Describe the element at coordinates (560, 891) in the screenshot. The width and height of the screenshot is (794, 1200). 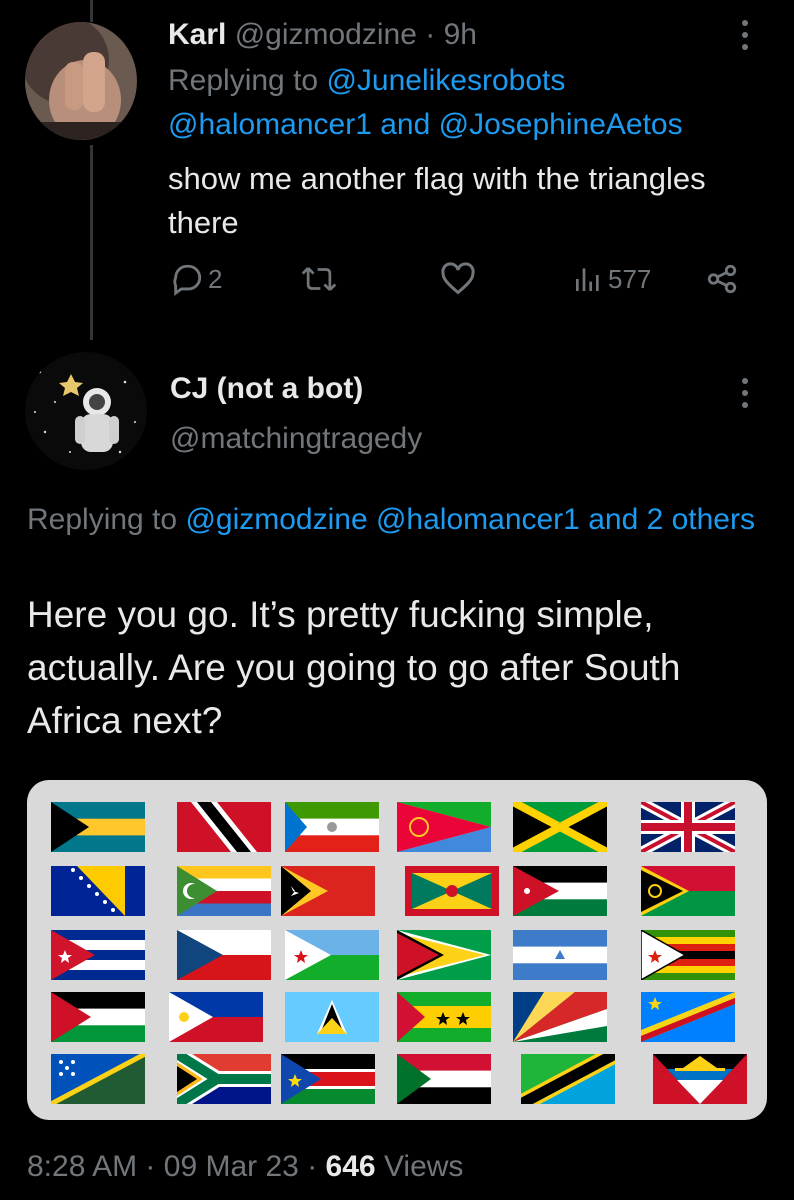
I see `flag-jordan` at that location.